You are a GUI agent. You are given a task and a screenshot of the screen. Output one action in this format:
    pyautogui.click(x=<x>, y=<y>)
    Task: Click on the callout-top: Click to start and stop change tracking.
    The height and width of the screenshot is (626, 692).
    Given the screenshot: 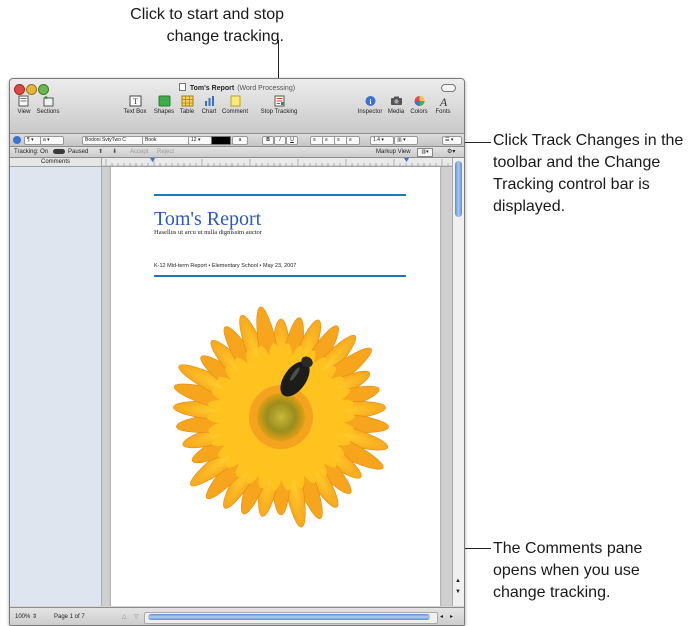 What is the action you would take?
    pyautogui.click(x=186, y=26)
    